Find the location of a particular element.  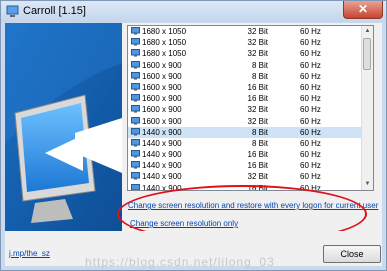

title-bar: Carroll [1.15] ✕ is located at coordinates (193, 11).